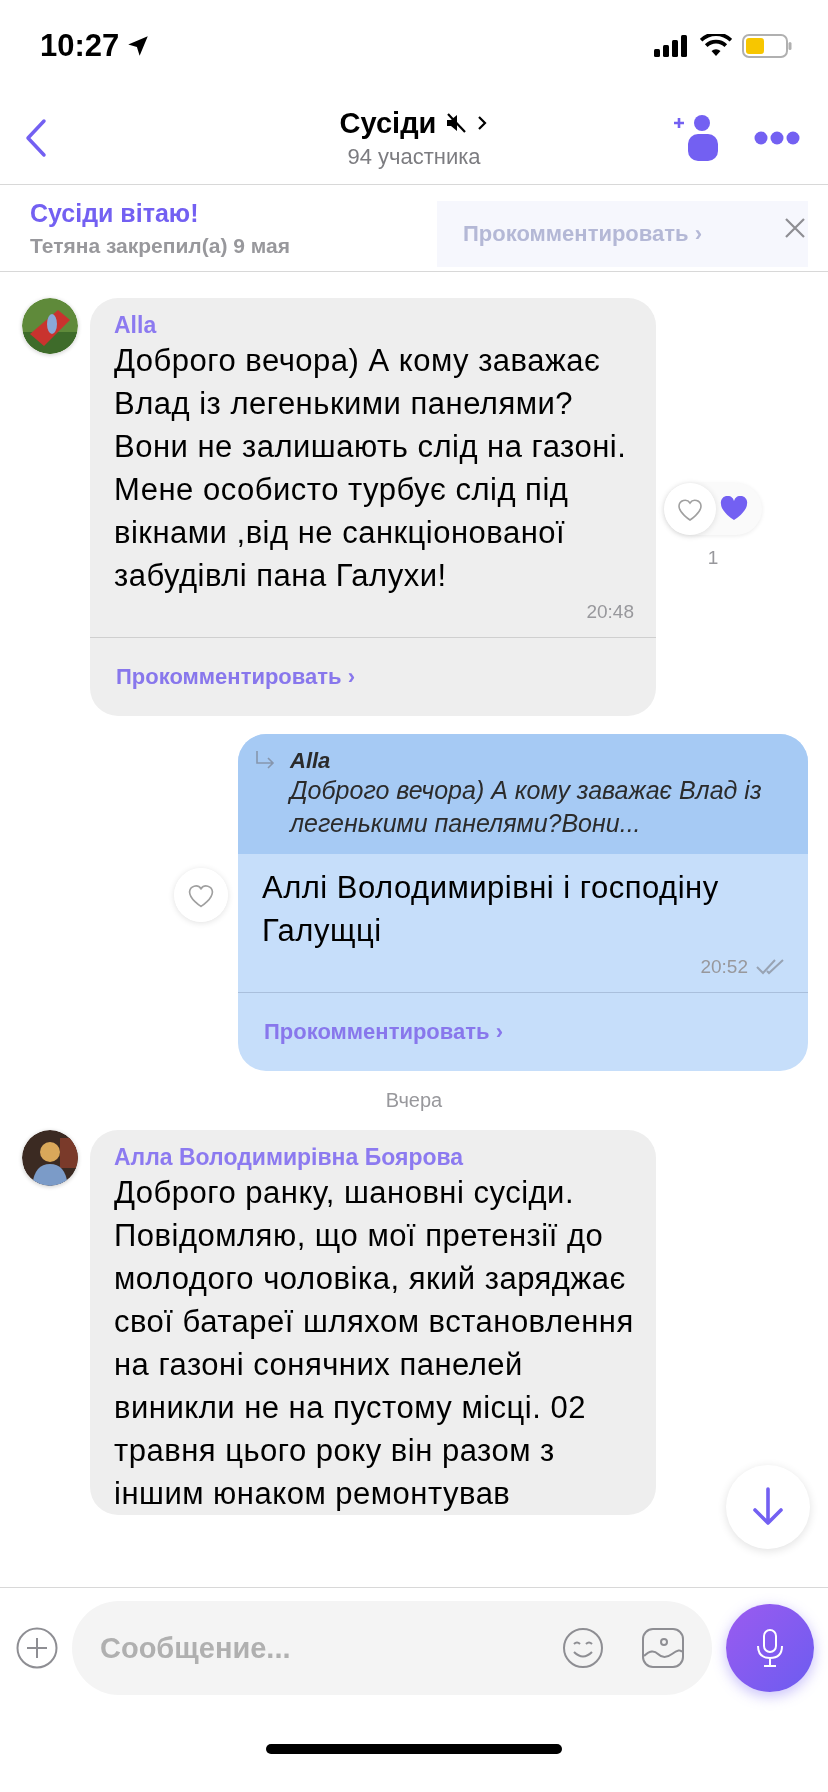  I want to click on sender-name: Alla, so click(373, 325).